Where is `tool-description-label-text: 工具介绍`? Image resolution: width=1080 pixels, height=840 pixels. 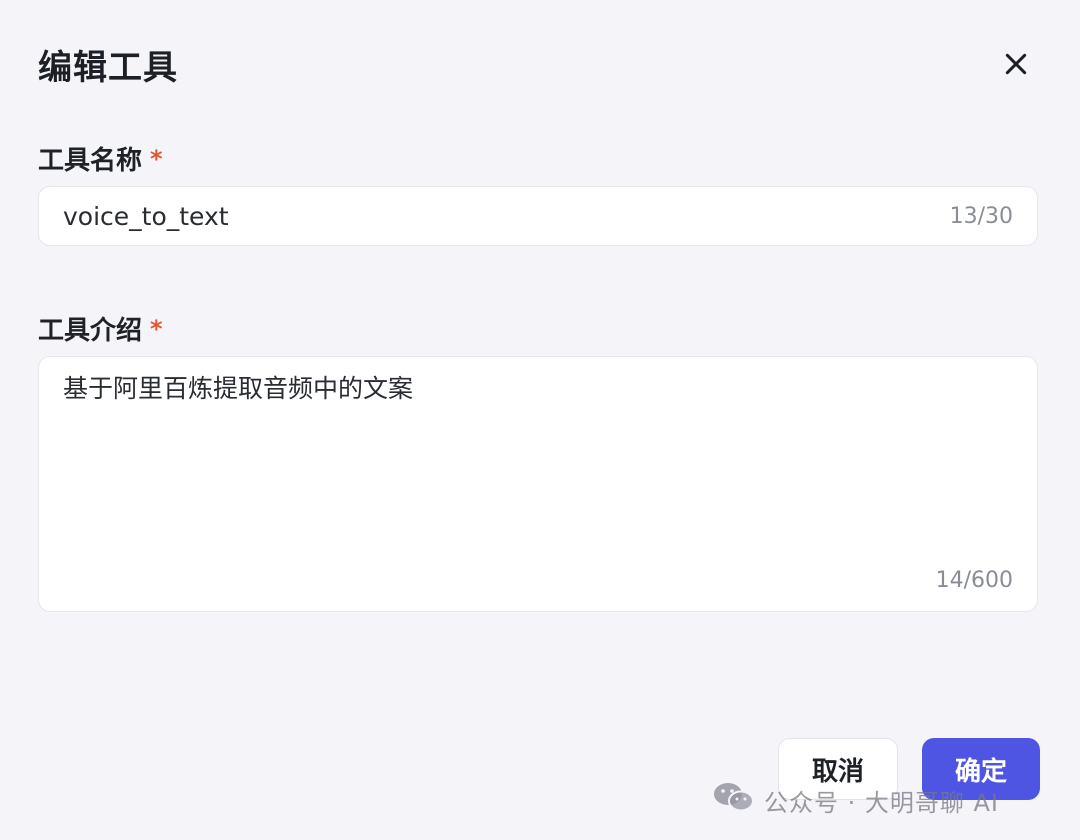 tool-description-label-text: 工具介绍 is located at coordinates (90, 331).